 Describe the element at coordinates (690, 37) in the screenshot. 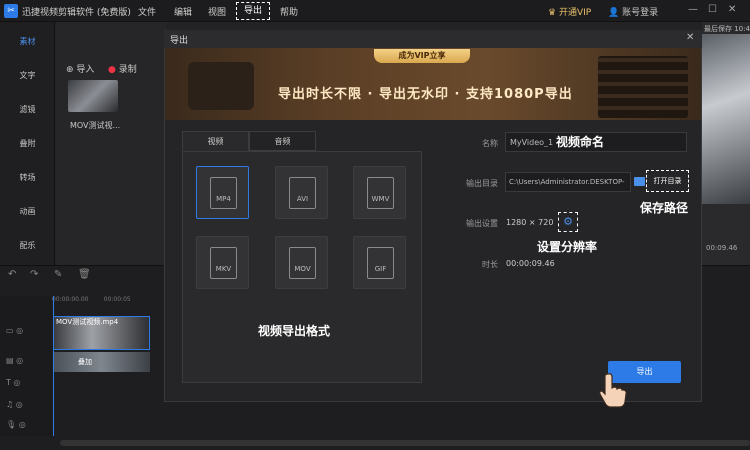

I see `dialog-close-icon: ✕` at that location.